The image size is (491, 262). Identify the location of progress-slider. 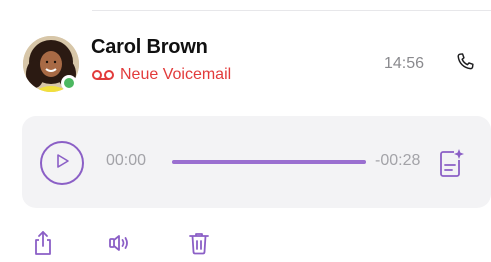
(269, 162).